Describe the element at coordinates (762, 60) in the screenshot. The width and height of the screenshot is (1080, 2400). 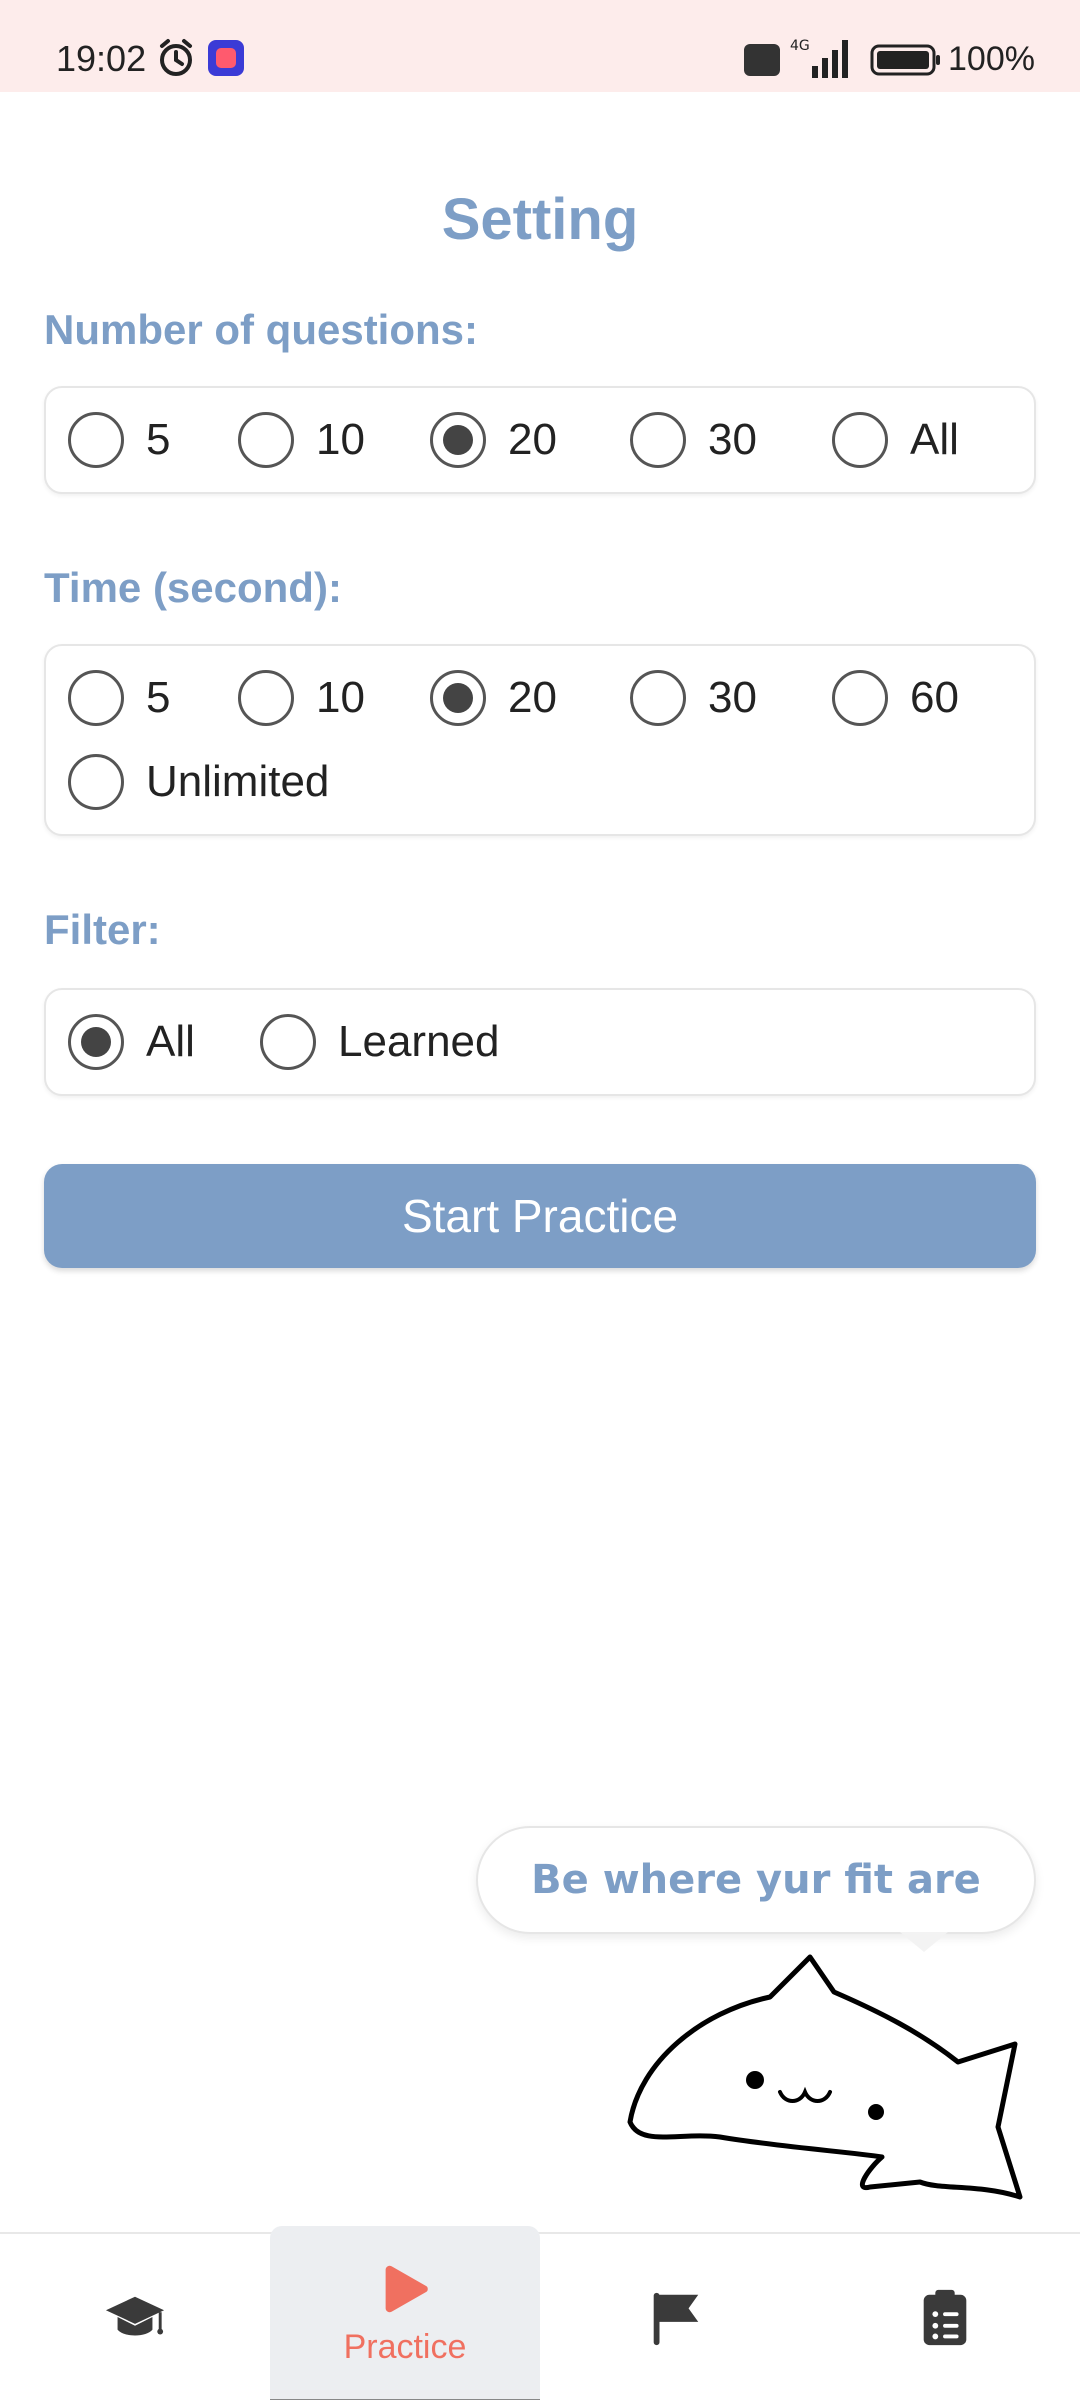
I see `volte-icon` at that location.